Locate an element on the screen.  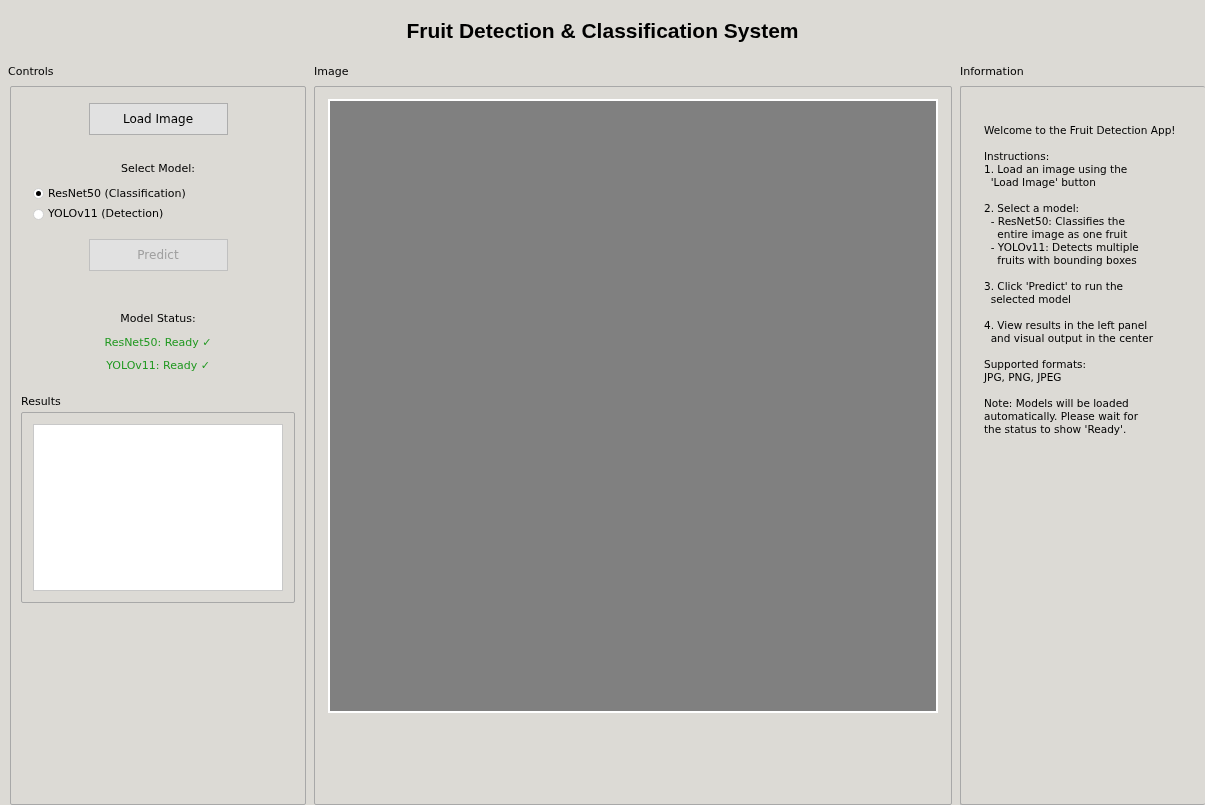
panel-label: Controls is located at coordinates (31, 72).